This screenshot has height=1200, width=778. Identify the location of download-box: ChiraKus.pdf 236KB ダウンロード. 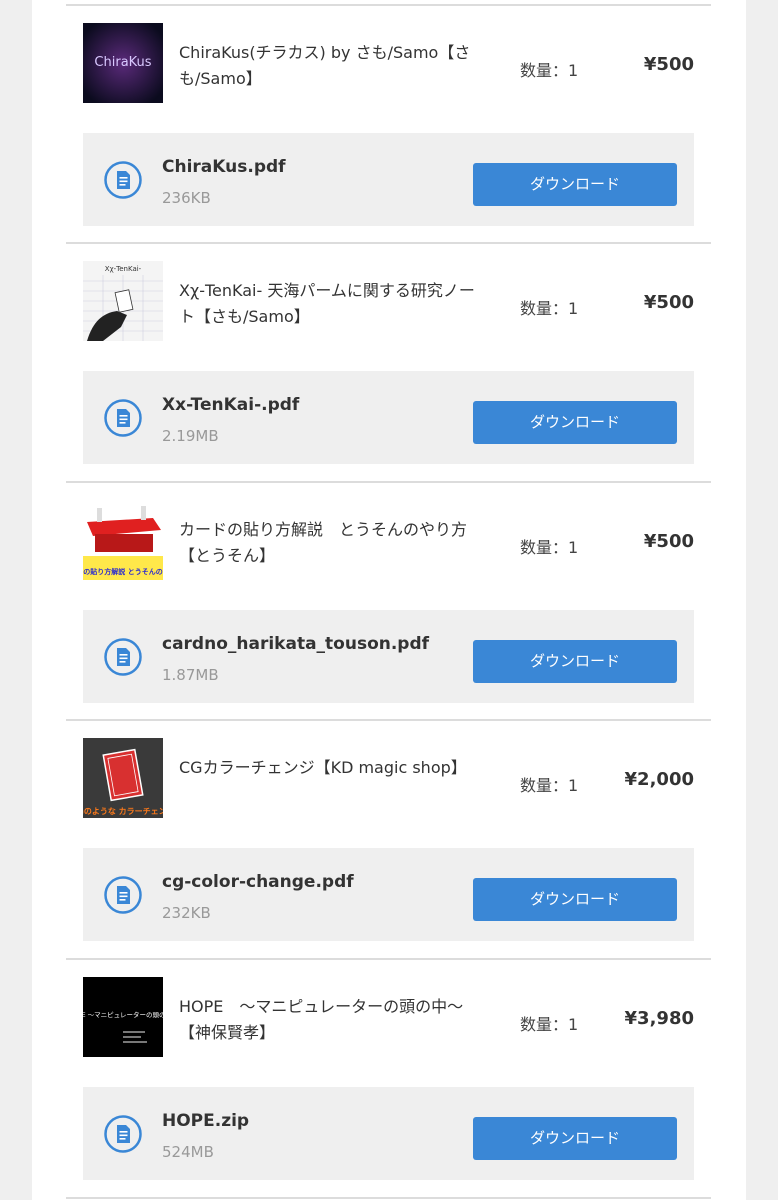
(388, 179).